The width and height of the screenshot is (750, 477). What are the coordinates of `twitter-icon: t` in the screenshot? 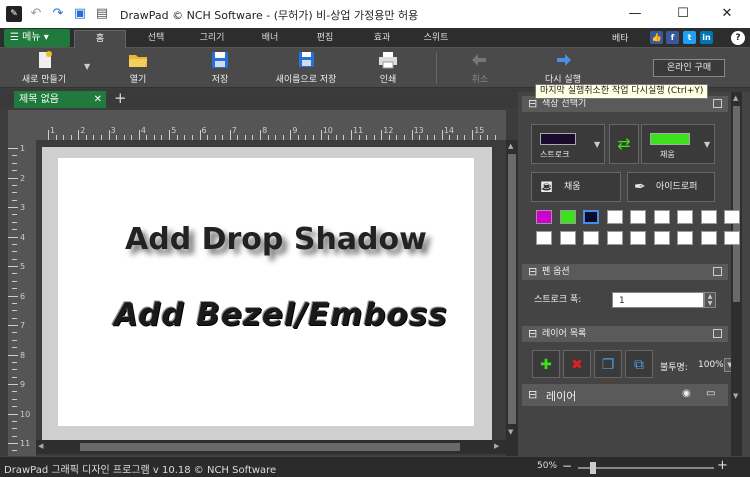 It's located at (689, 37).